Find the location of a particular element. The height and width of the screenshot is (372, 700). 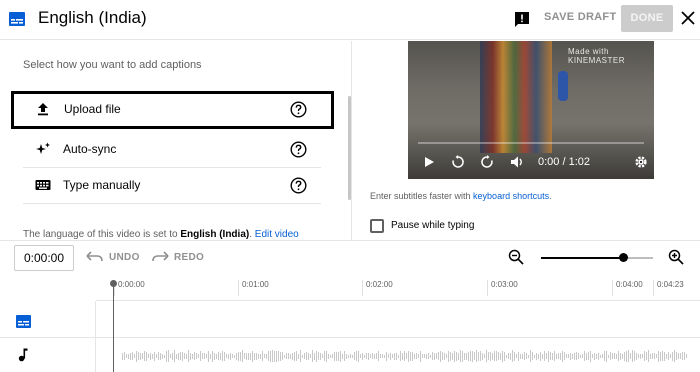

zoom-in-icon is located at coordinates (676, 257).